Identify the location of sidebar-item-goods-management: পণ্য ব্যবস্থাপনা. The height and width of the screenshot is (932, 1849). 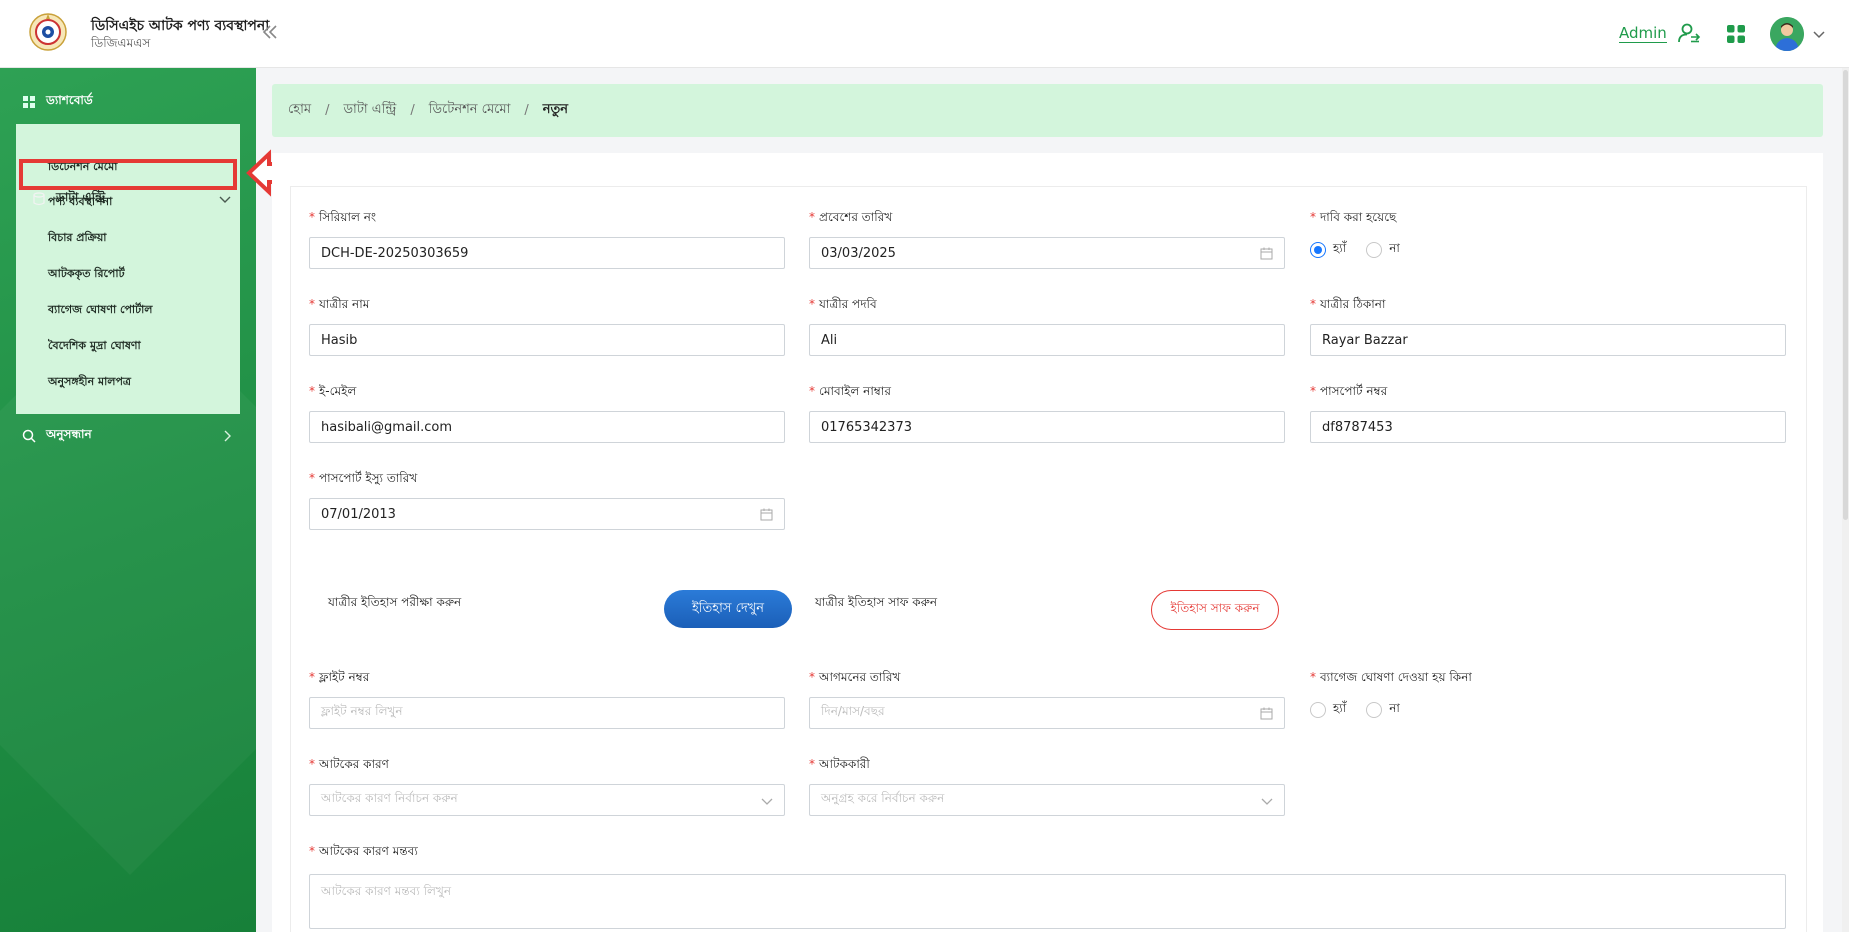
(80, 202).